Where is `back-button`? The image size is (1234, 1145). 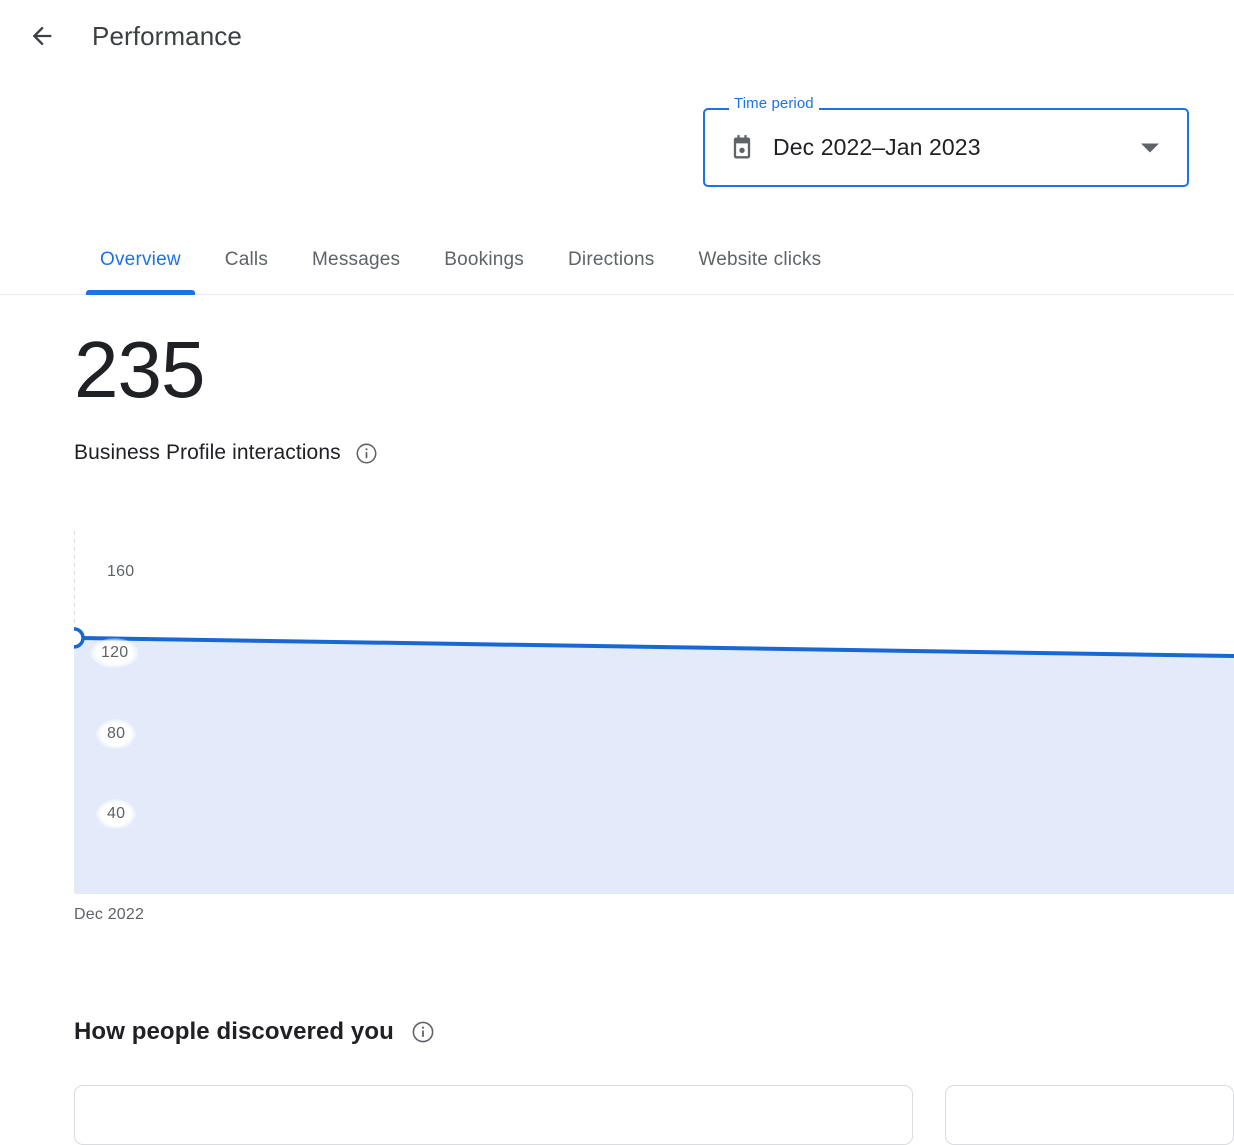 back-button is located at coordinates (42, 36).